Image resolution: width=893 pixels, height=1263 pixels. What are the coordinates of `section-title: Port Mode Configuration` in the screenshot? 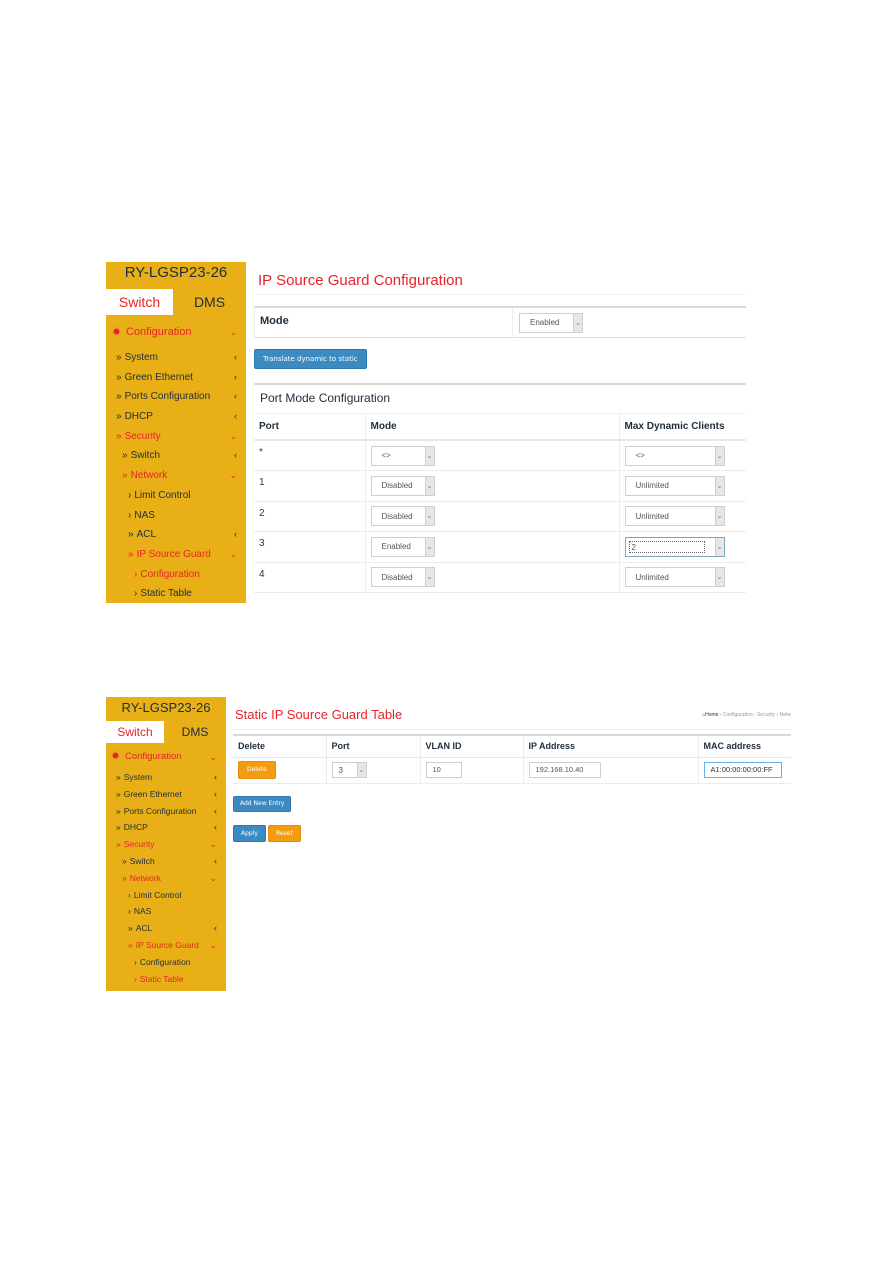 It's located at (500, 399).